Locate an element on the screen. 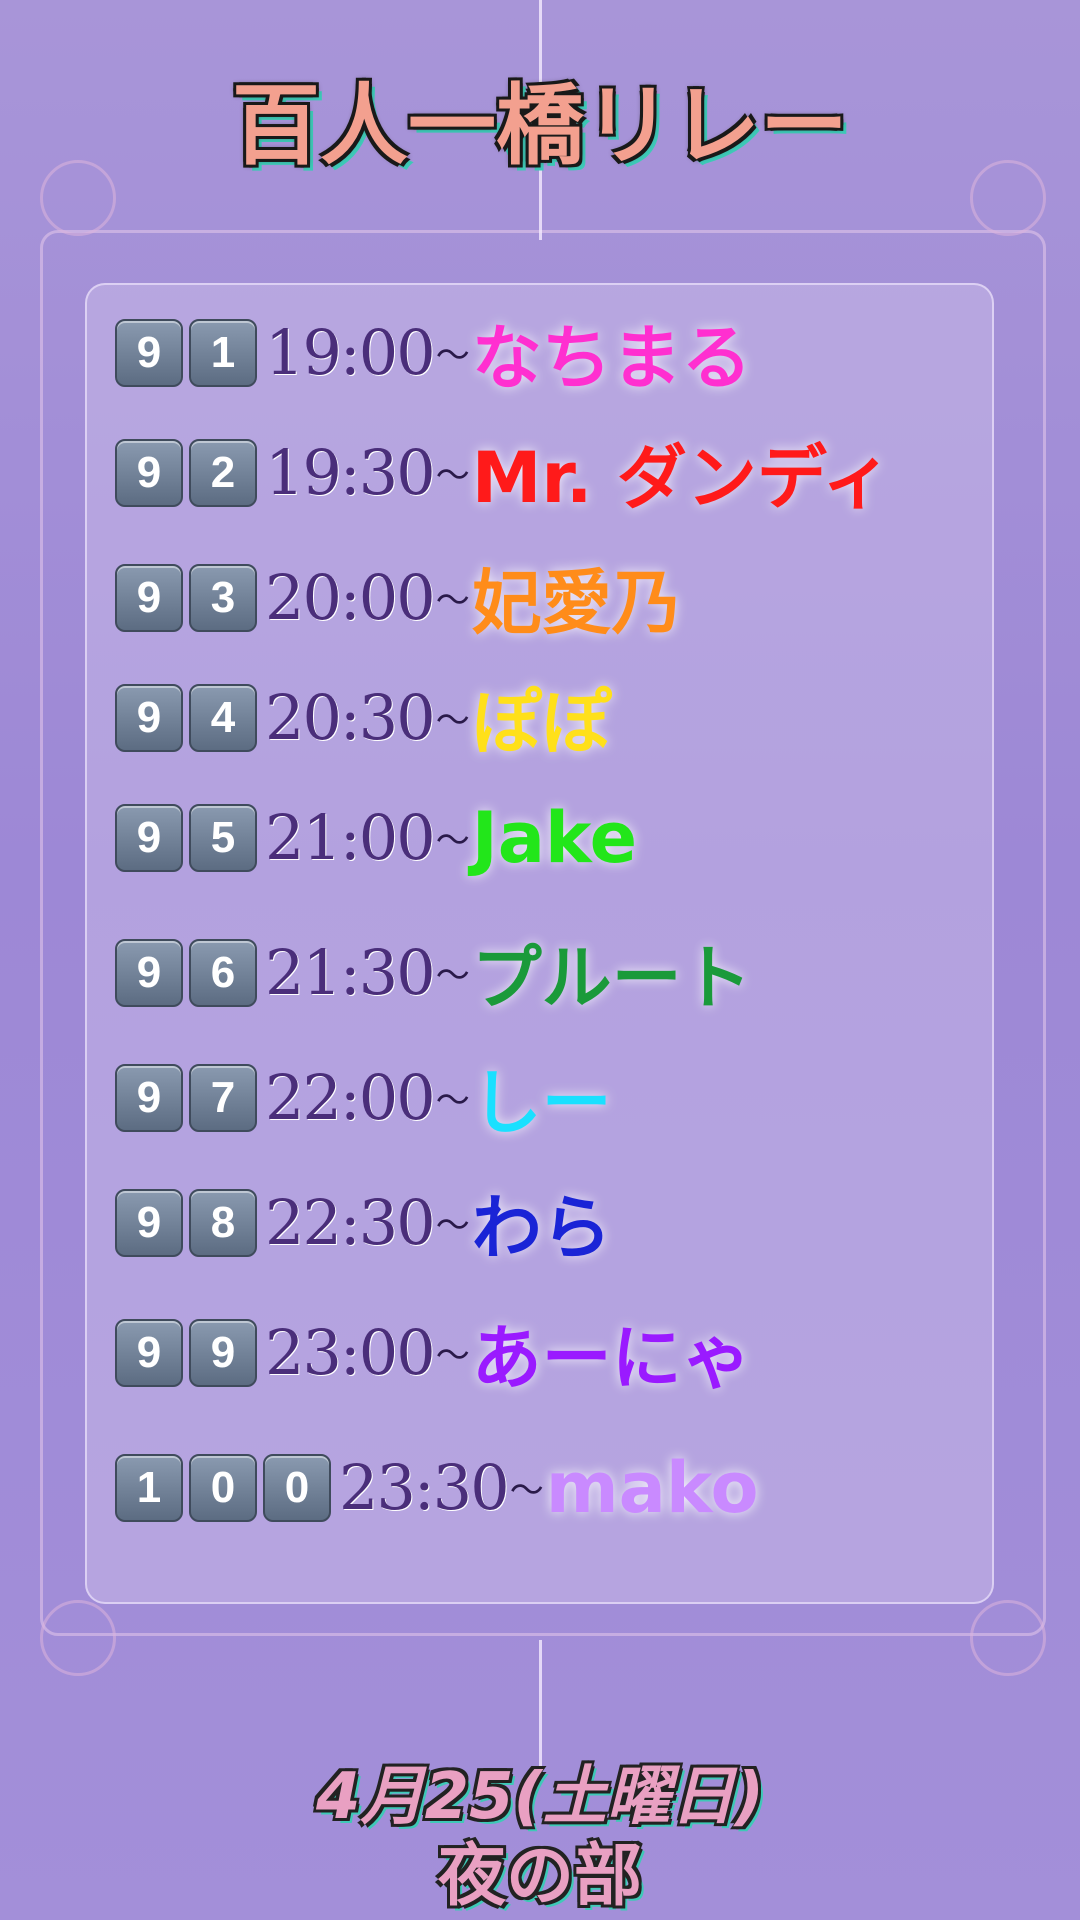  time-label: 20:00 is located at coordinates (350, 597).